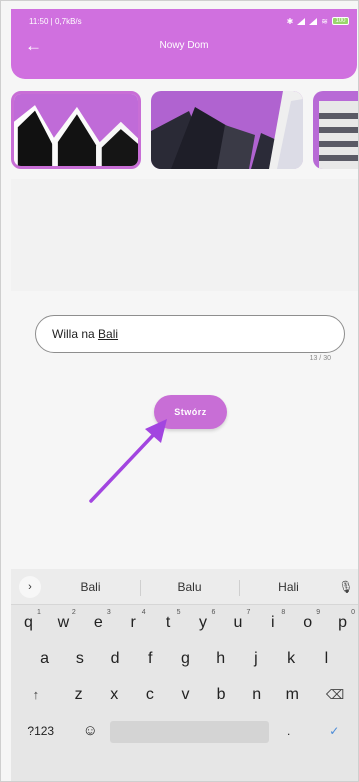  I want to click on suggestion-3: Hali, so click(288, 587).